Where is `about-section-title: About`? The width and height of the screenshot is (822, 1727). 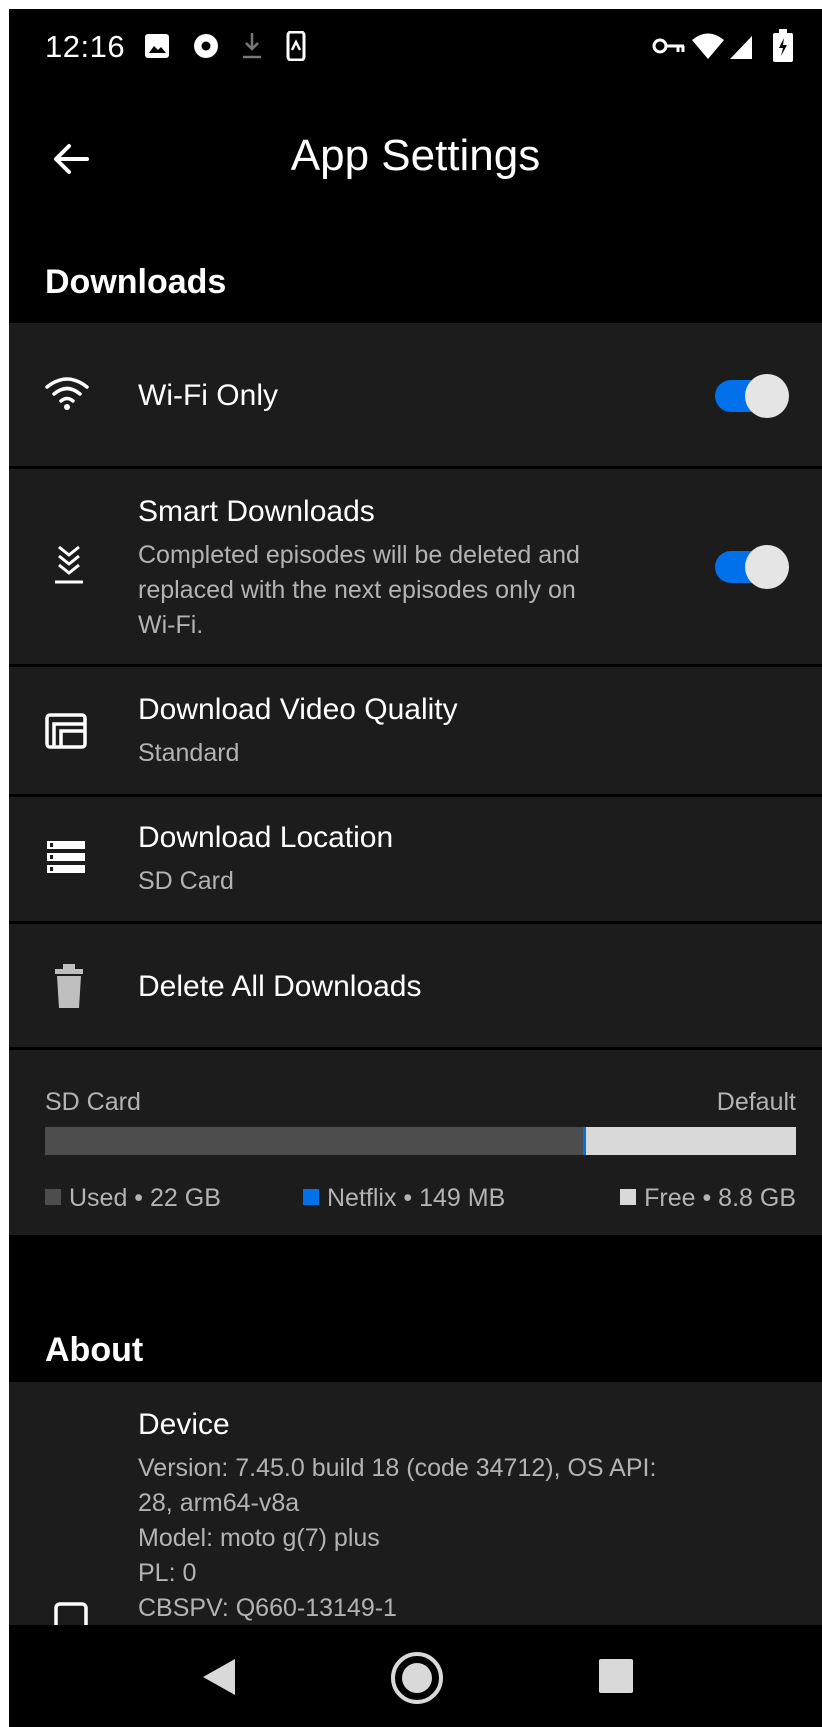
about-section-title: About is located at coordinates (94, 1350).